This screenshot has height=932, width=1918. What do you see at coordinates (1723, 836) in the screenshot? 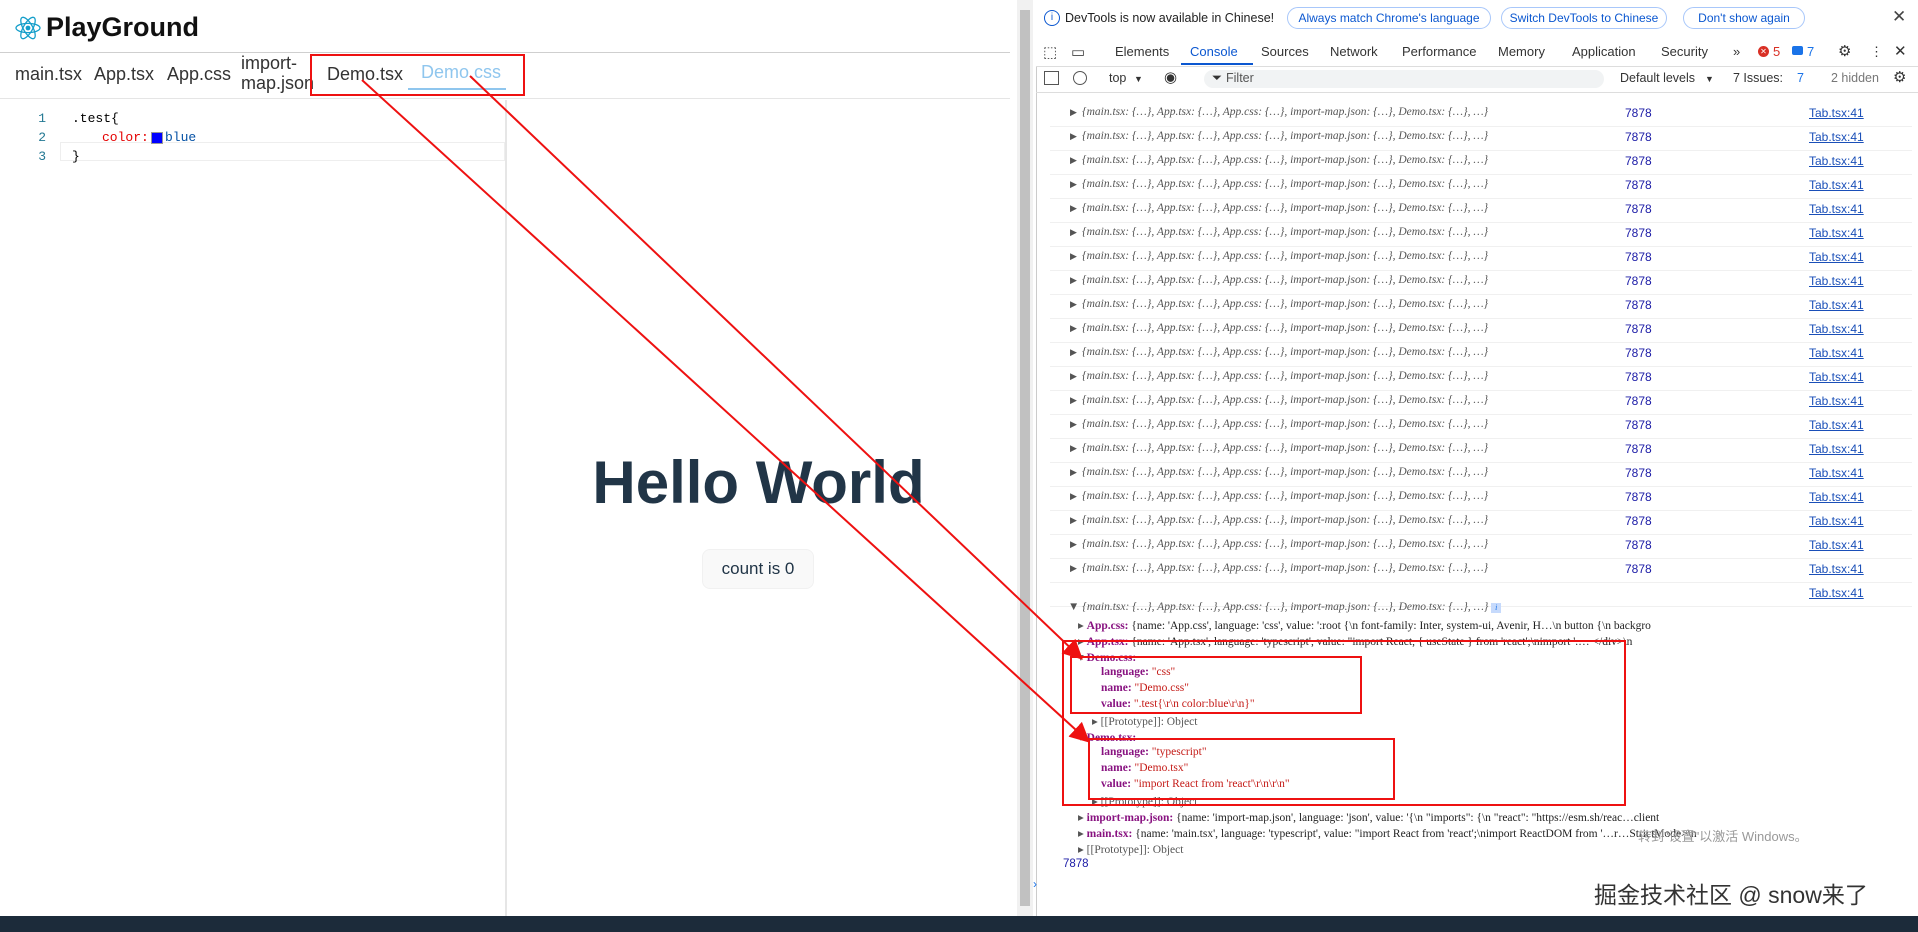
I see `windows-activation-watermark: 转到"设置"以激活 Windows。` at bounding box center [1723, 836].